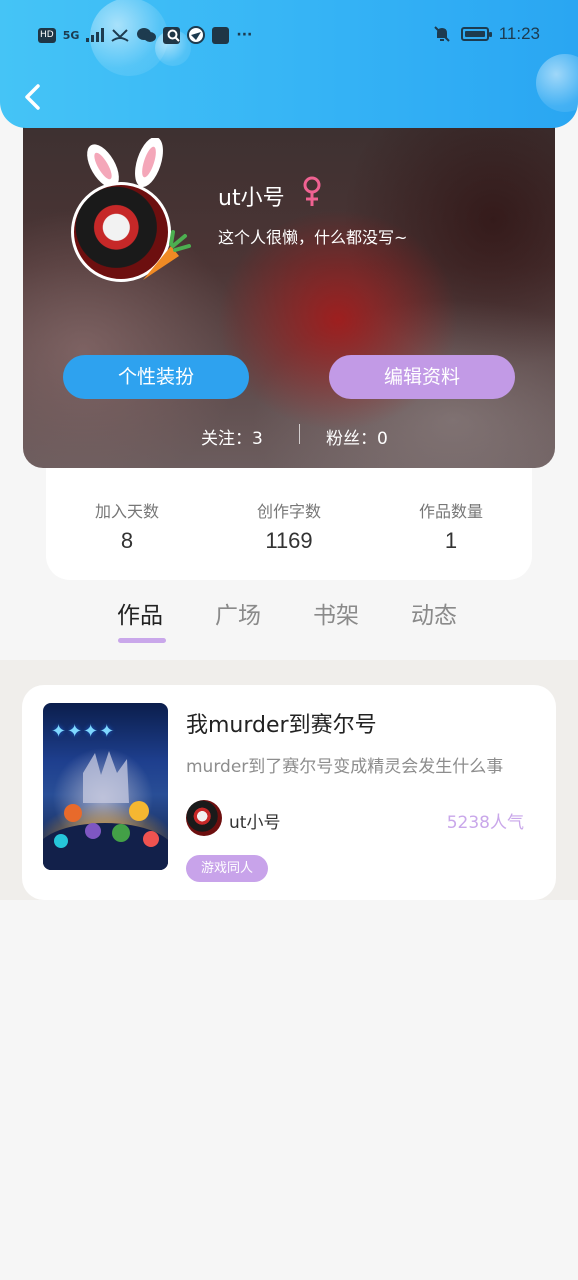  Describe the element at coordinates (313, 237) in the screenshot. I see `profile-bio: 这个人很懒，什么都没写~` at that location.